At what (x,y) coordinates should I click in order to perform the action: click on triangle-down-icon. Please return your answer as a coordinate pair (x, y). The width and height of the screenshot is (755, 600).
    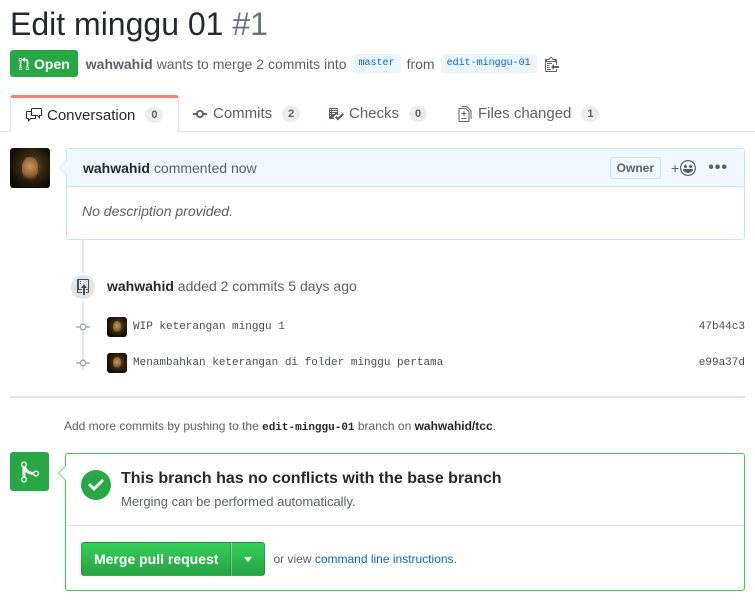
    Looking at the image, I should click on (248, 559).